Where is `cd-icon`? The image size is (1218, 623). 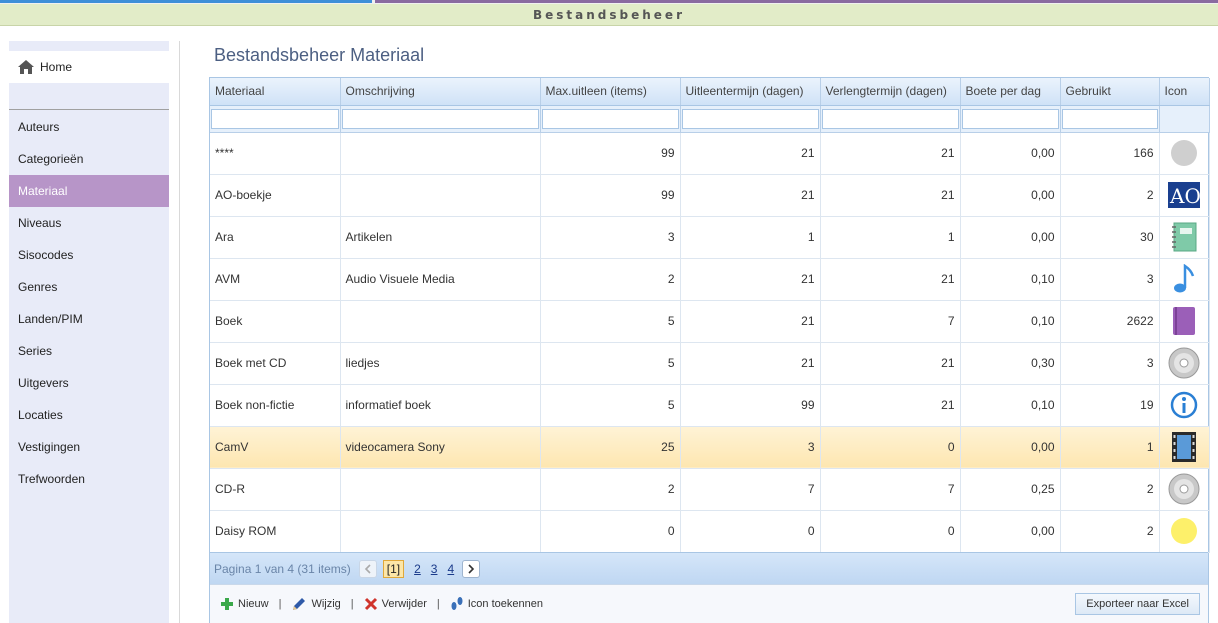 cd-icon is located at coordinates (1184, 489).